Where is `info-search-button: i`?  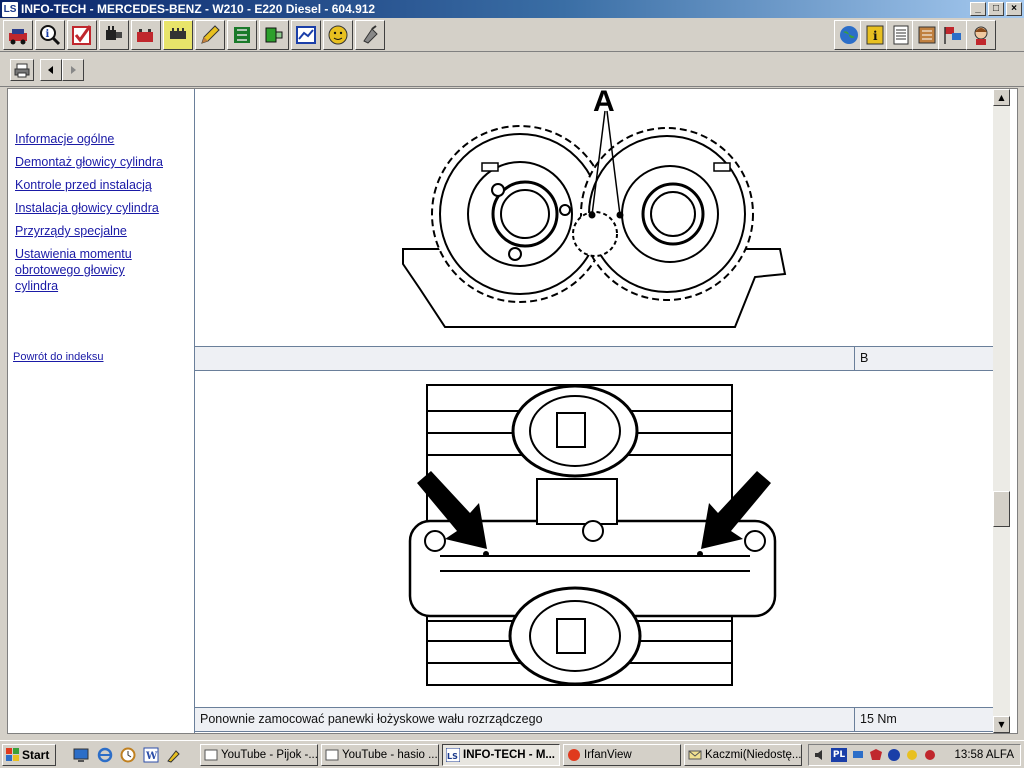 info-search-button: i is located at coordinates (50, 35).